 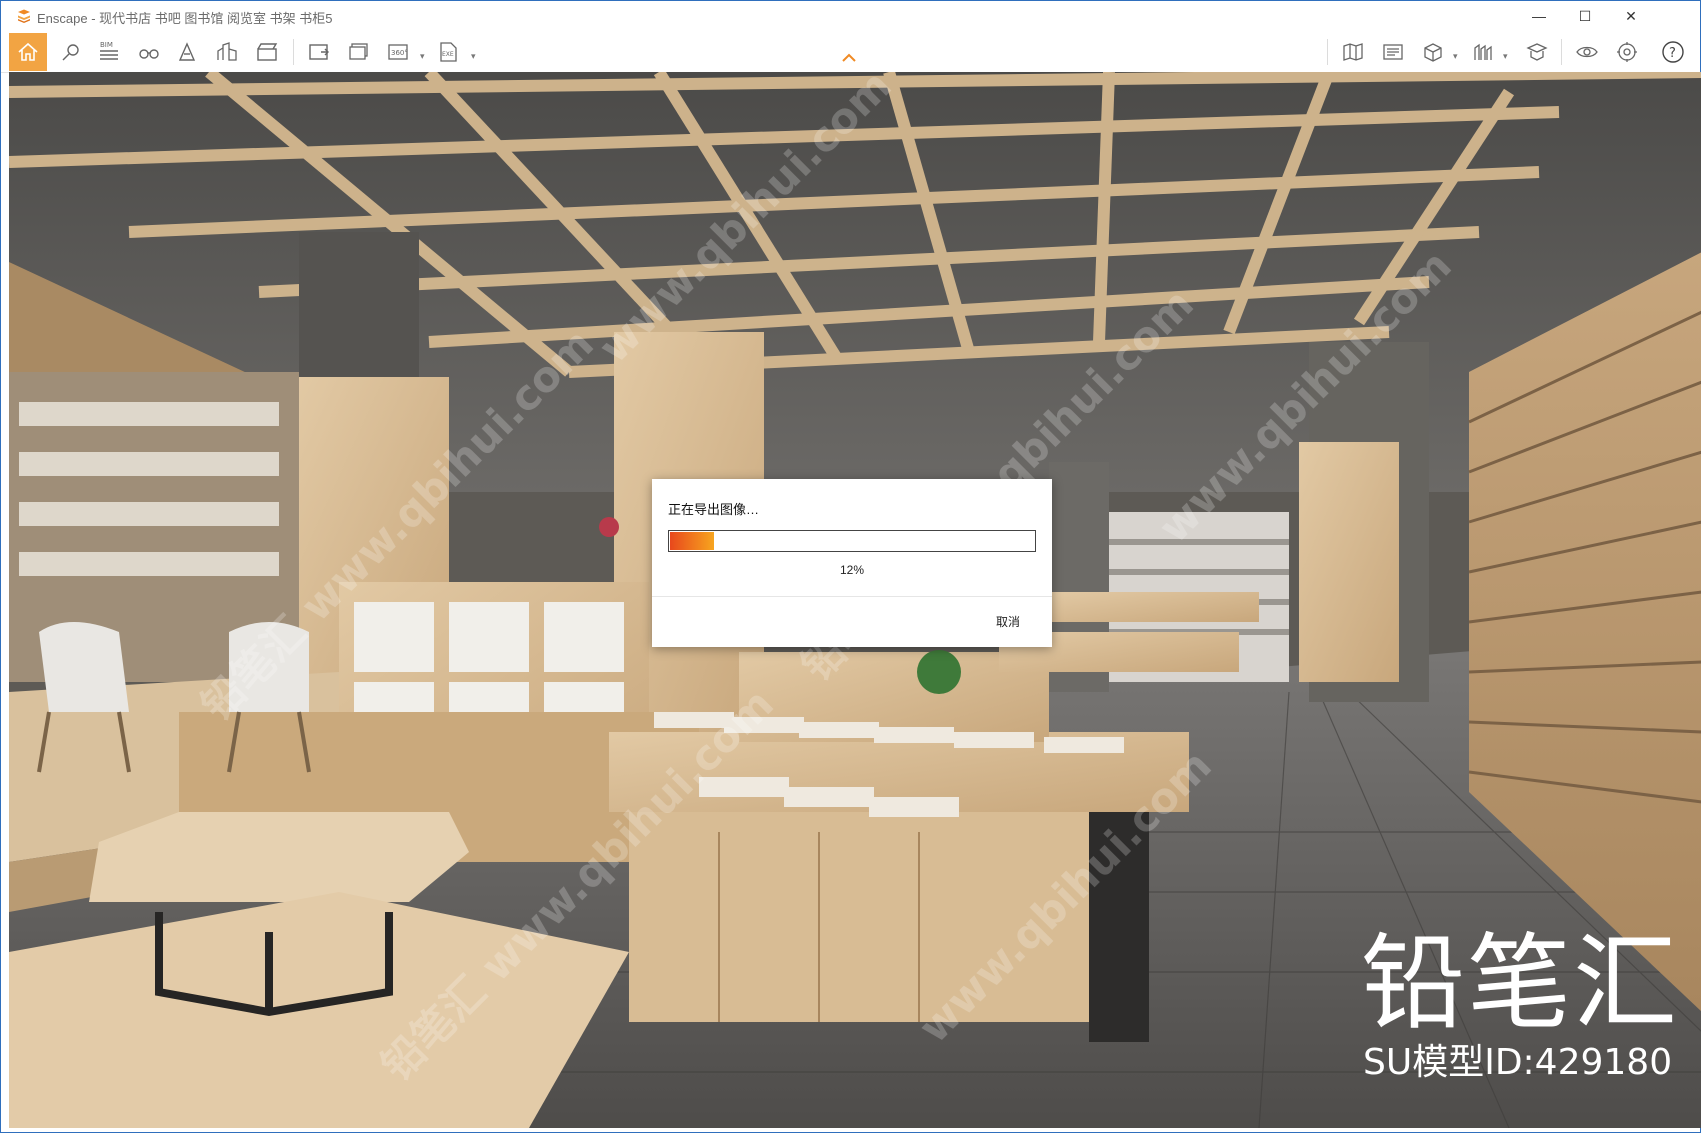 I want to click on svg-text: 360°, so click(x=399, y=53).